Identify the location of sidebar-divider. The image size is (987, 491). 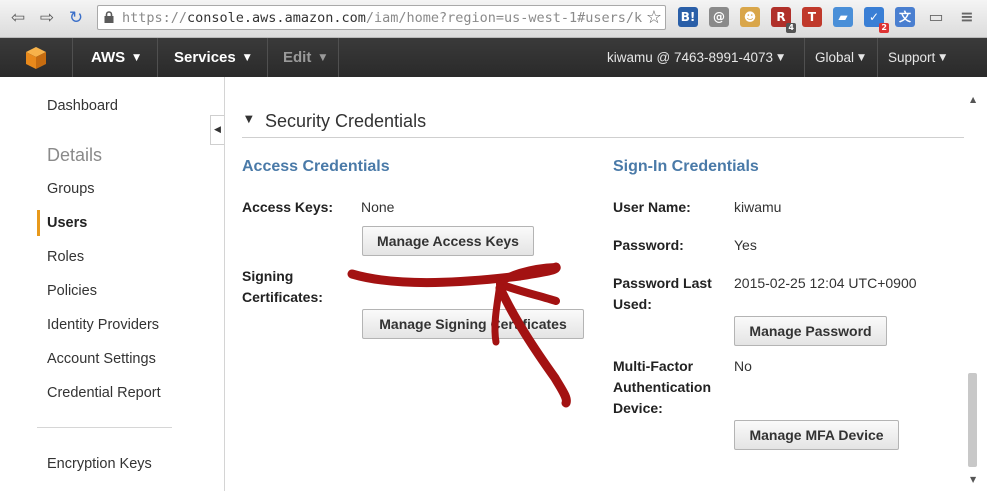
(104, 427).